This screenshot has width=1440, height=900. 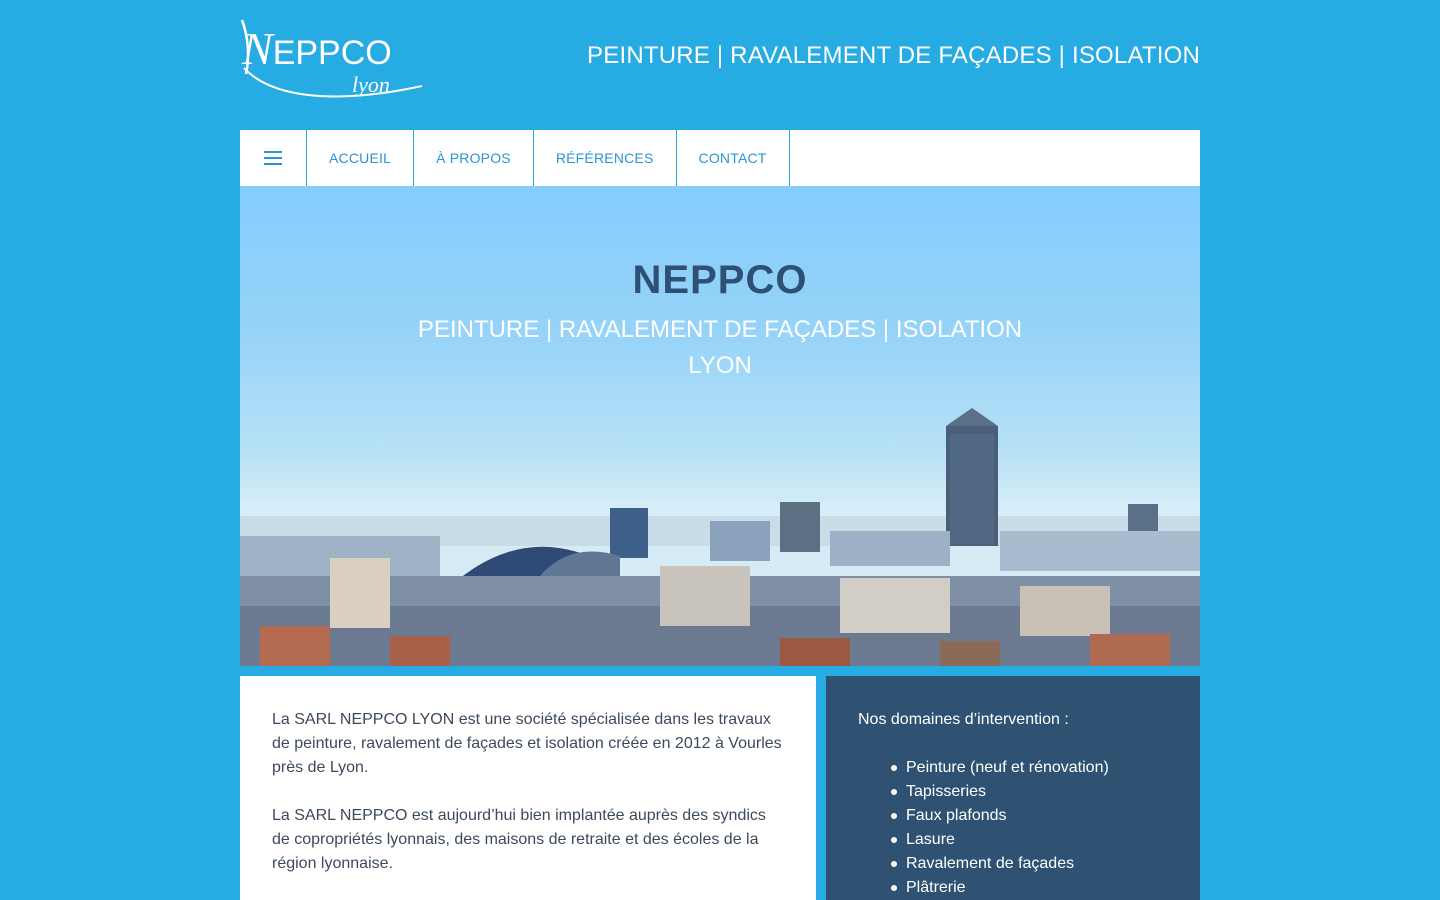 I want to click on list-item: Peinture (neuf et rénovation), so click(x=1029, y=768).